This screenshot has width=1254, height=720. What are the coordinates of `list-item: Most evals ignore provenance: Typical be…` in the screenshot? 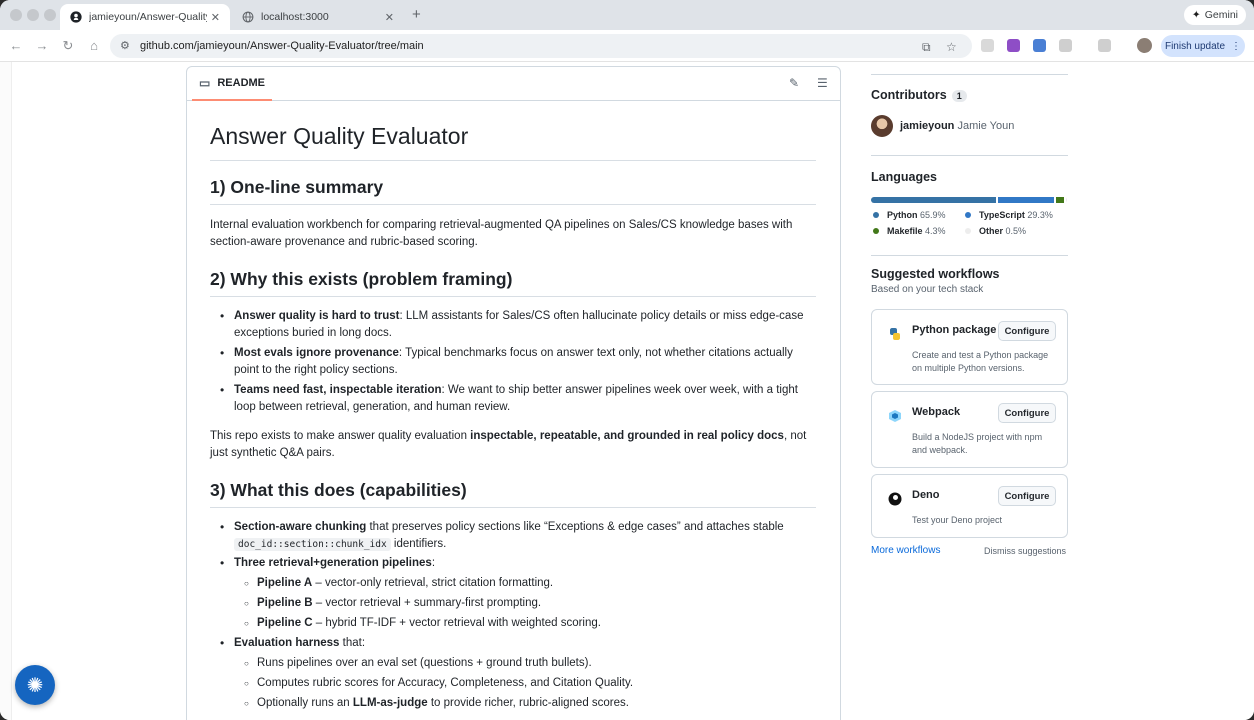 It's located at (513, 362).